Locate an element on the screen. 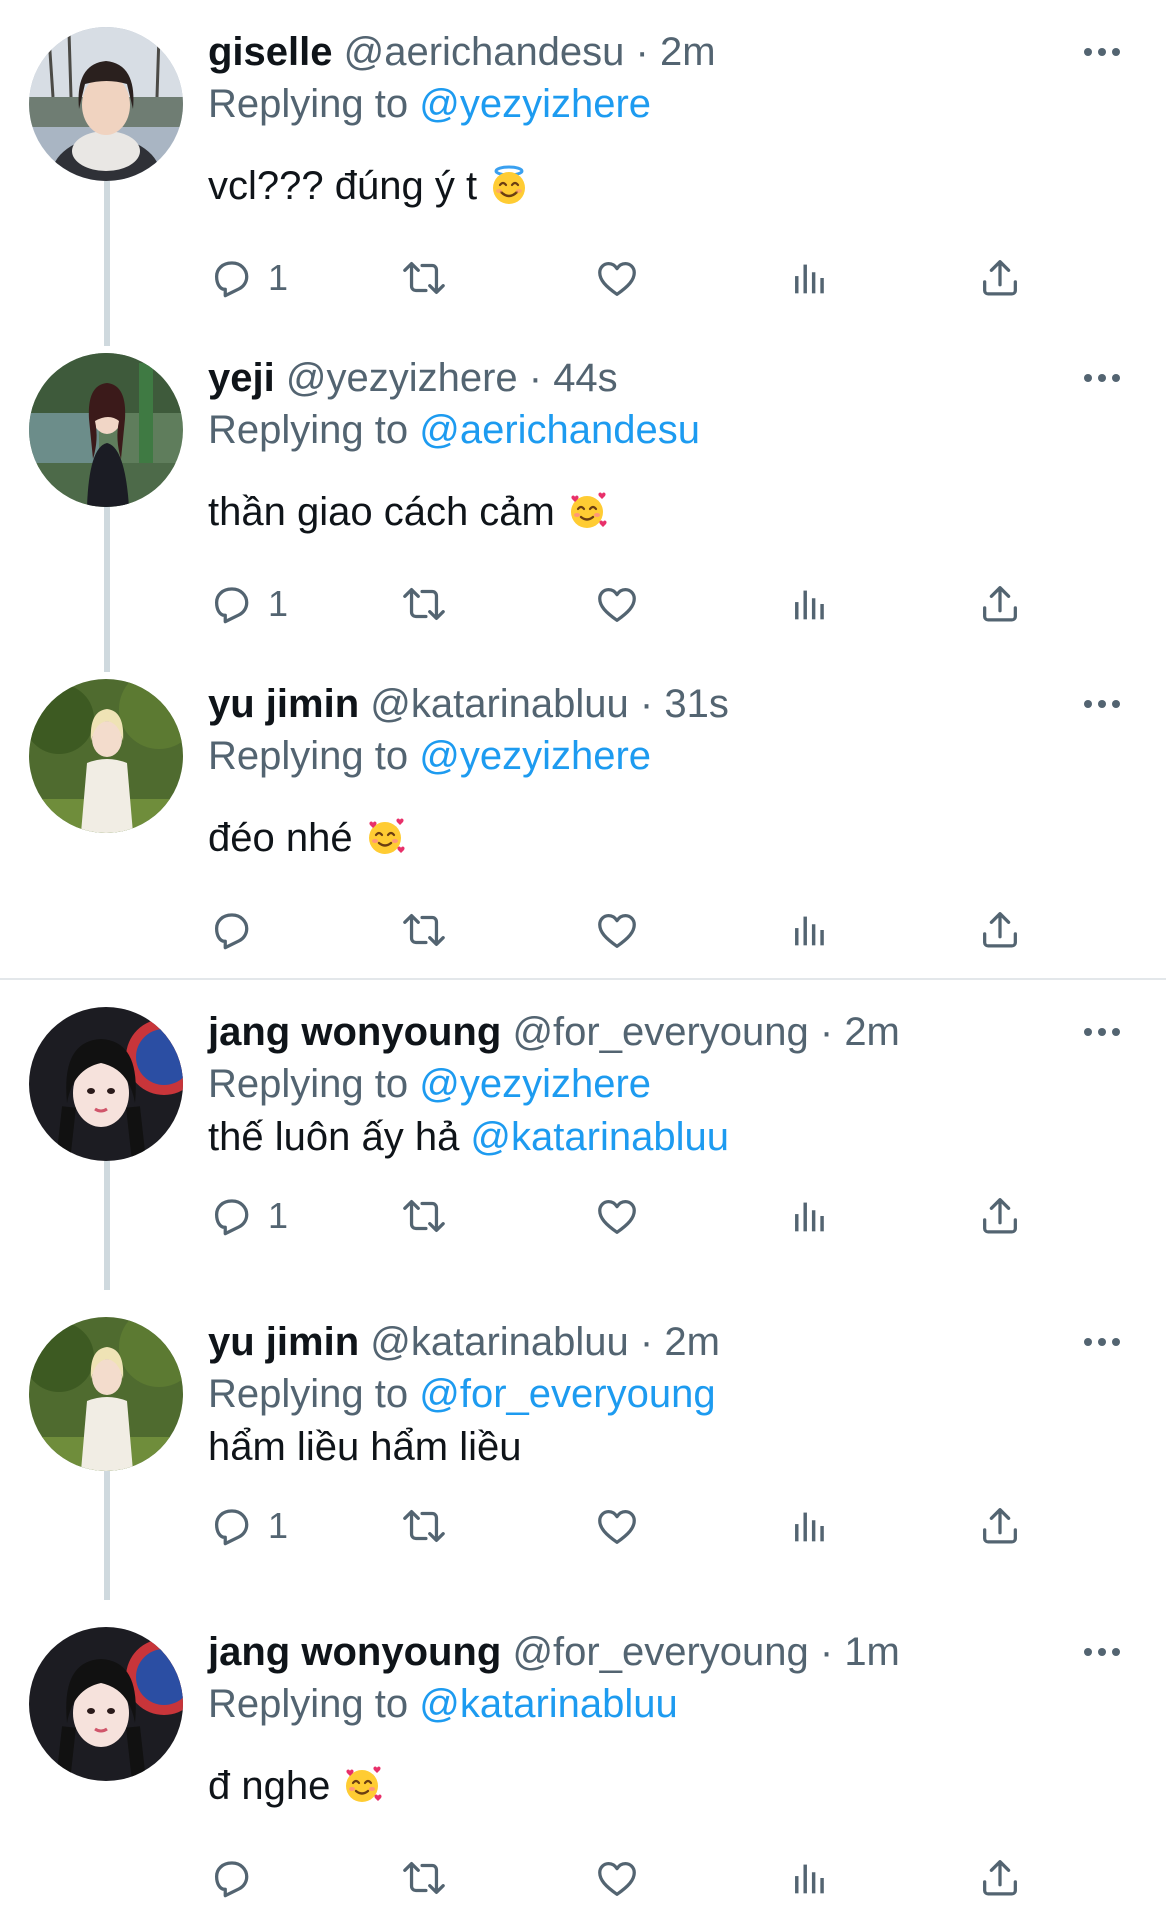 Image resolution: width=1166 pixels, height=1926 pixels. replying-to: Replying to @katarinabluu is located at coordinates (443, 1704).